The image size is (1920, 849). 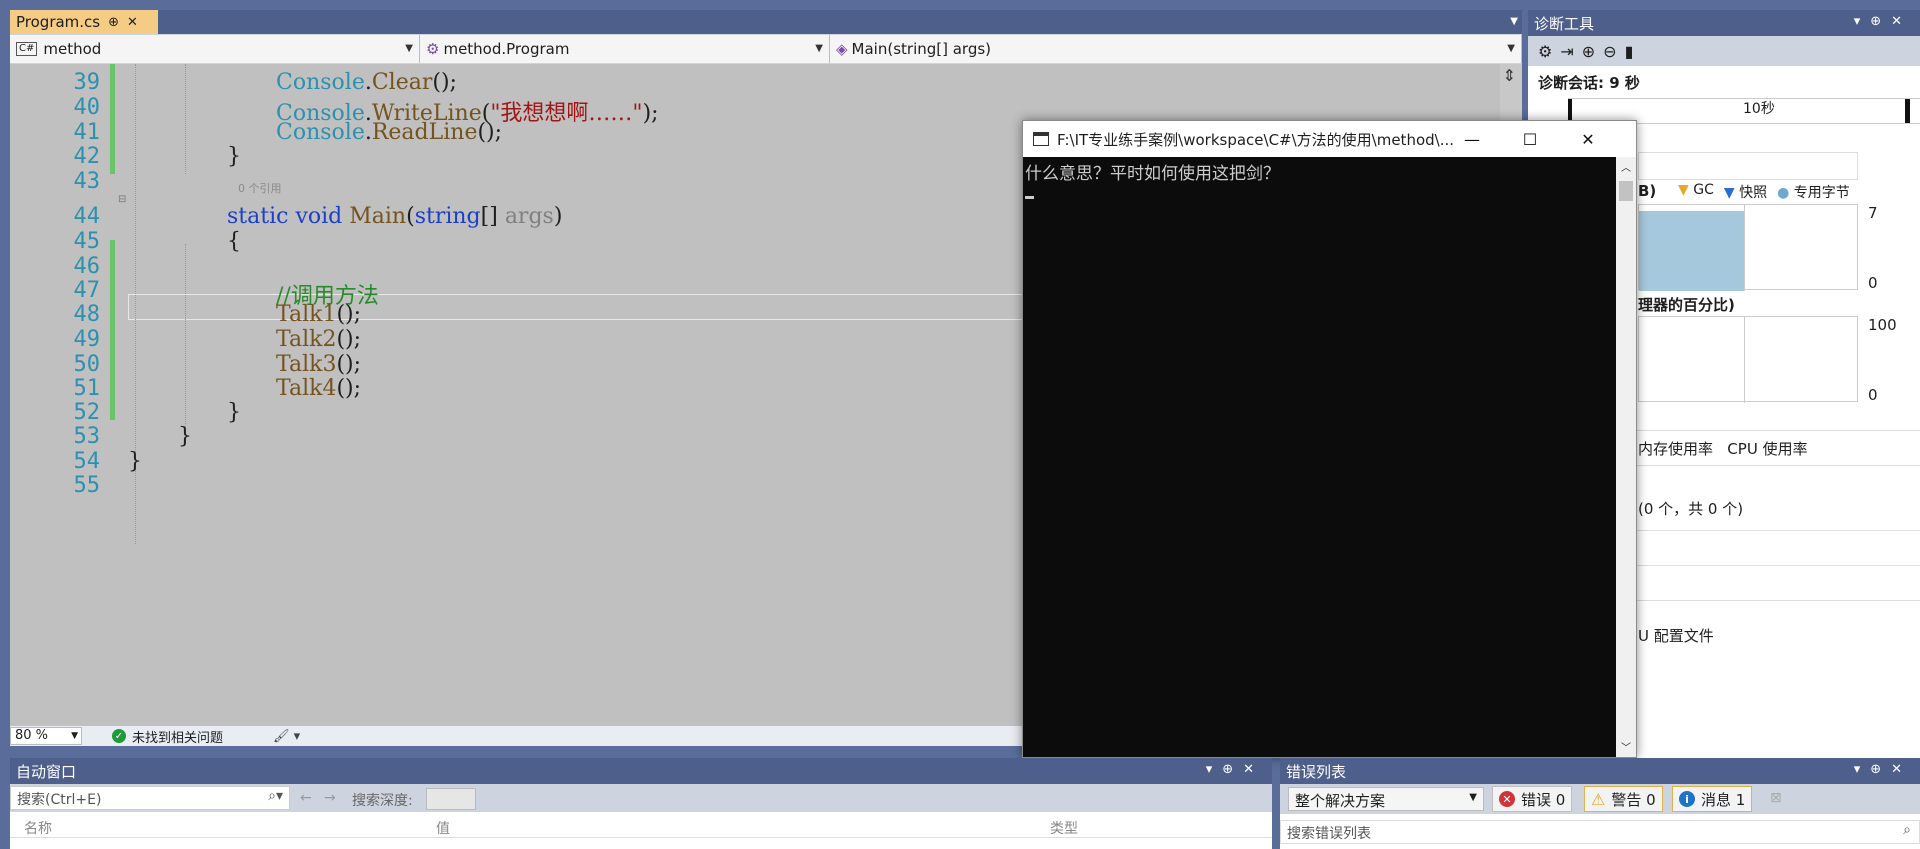 I want to click on code-cleanup-icon: 🖌 ▾, so click(x=286, y=736).